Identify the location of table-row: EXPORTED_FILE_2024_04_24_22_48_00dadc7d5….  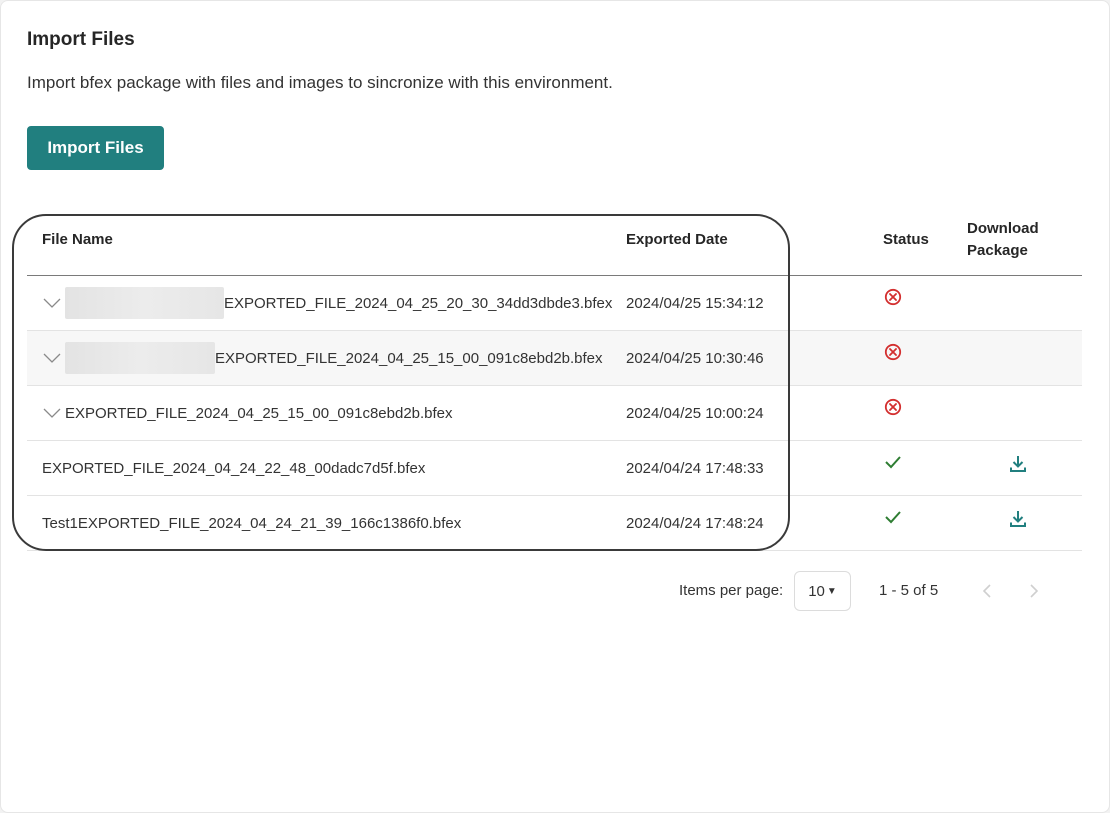
(554, 468).